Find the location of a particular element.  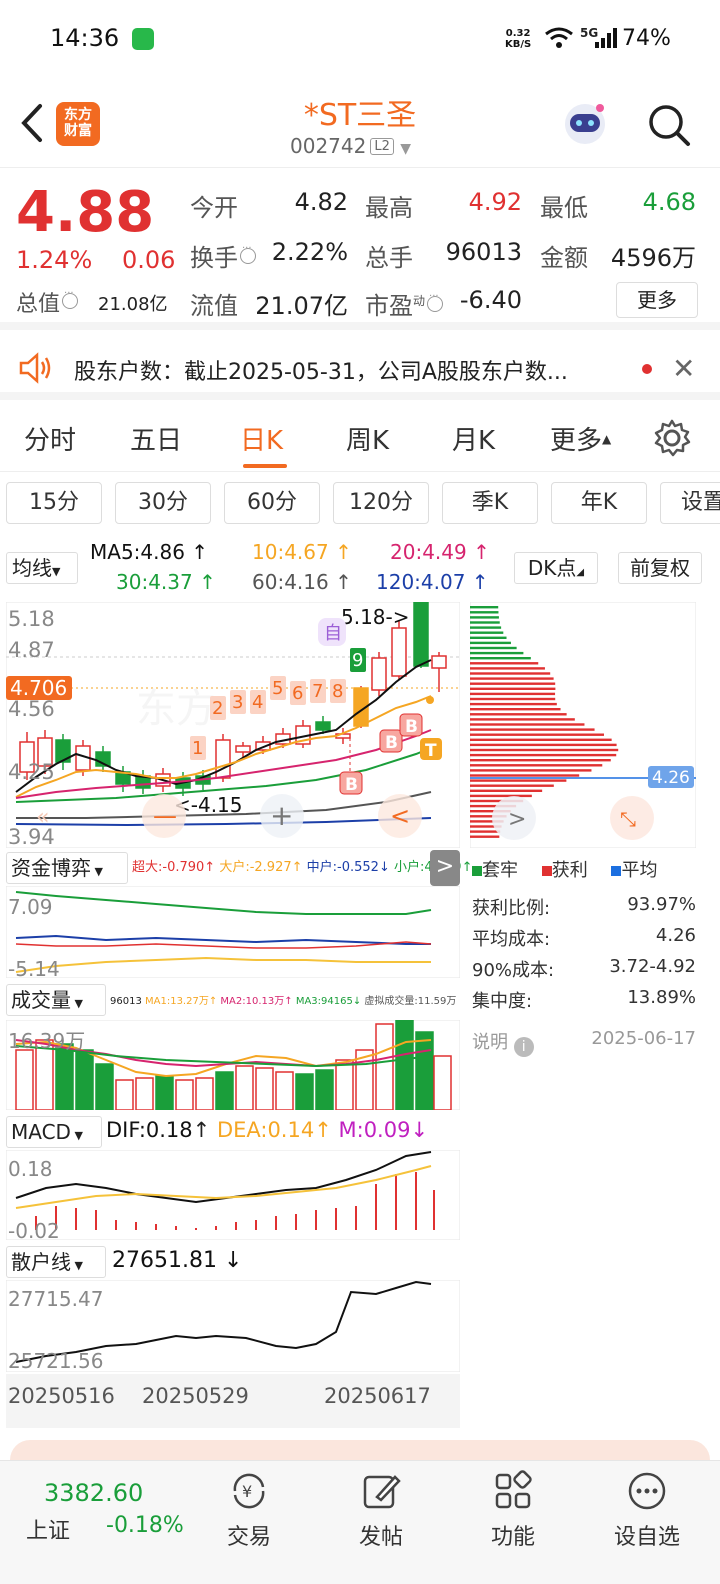

macd-indicator-select: MACD ▼ is located at coordinates (54, 1132).